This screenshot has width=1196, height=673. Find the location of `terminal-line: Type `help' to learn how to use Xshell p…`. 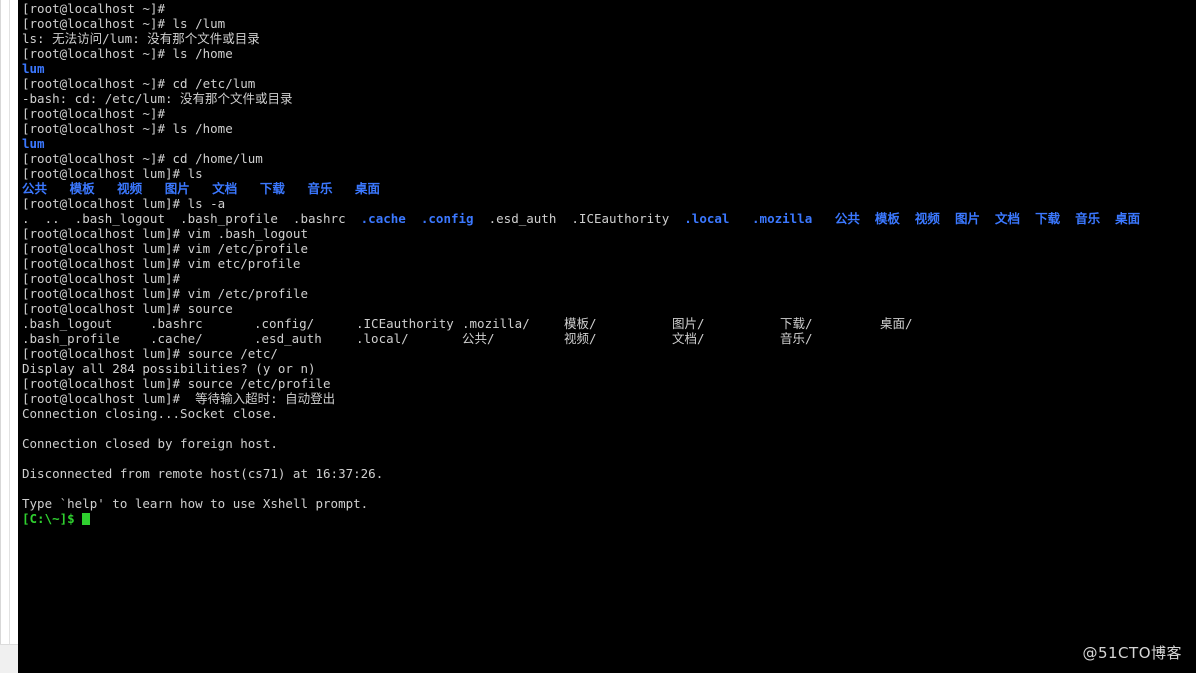

terminal-line: Type `help' to learn how to use Xshell p… is located at coordinates (195, 503).